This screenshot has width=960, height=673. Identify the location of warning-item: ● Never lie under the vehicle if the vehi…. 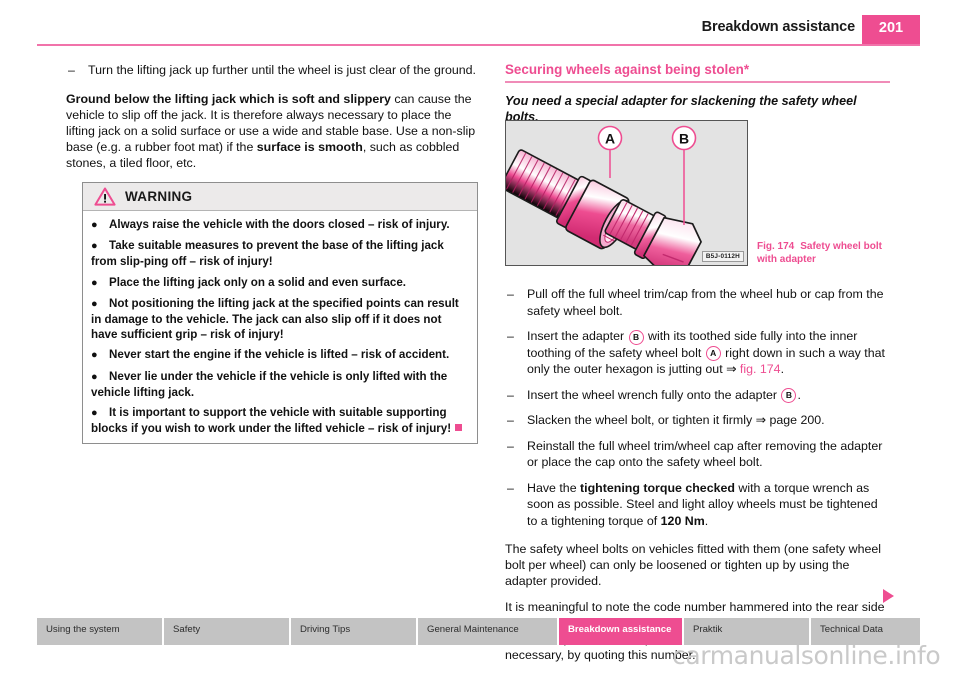
(280, 384).